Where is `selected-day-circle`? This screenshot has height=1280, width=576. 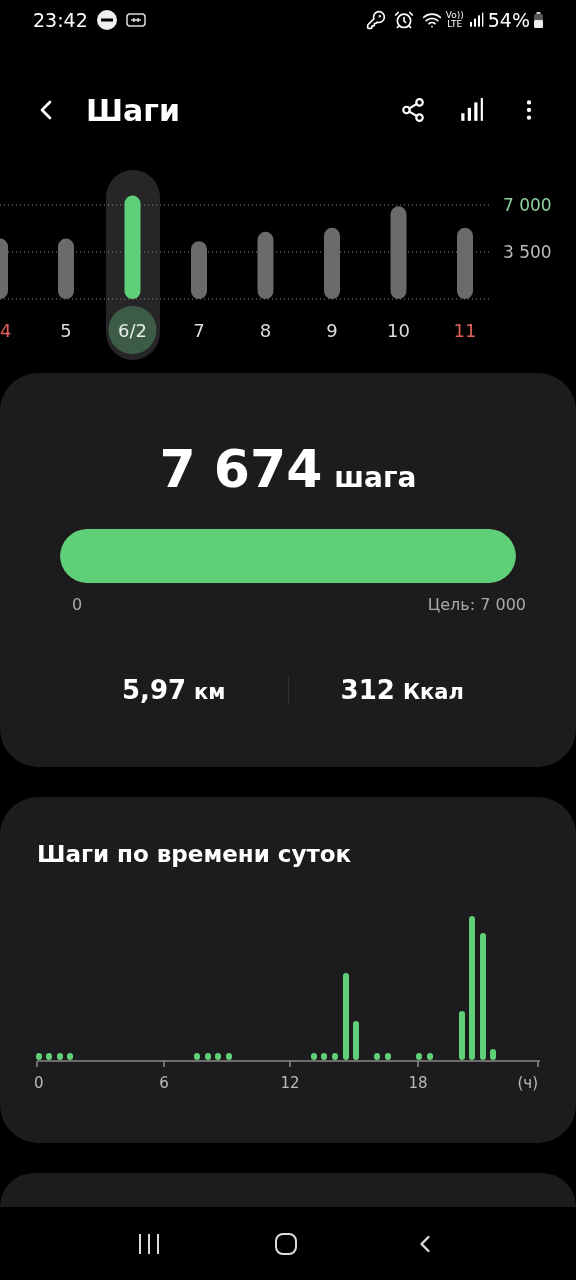
selected-day-circle is located at coordinates (132, 330).